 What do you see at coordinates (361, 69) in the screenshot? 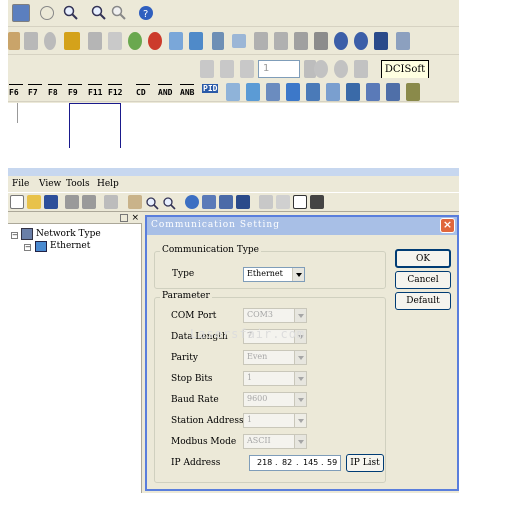
I see `cross-icon` at bounding box center [361, 69].